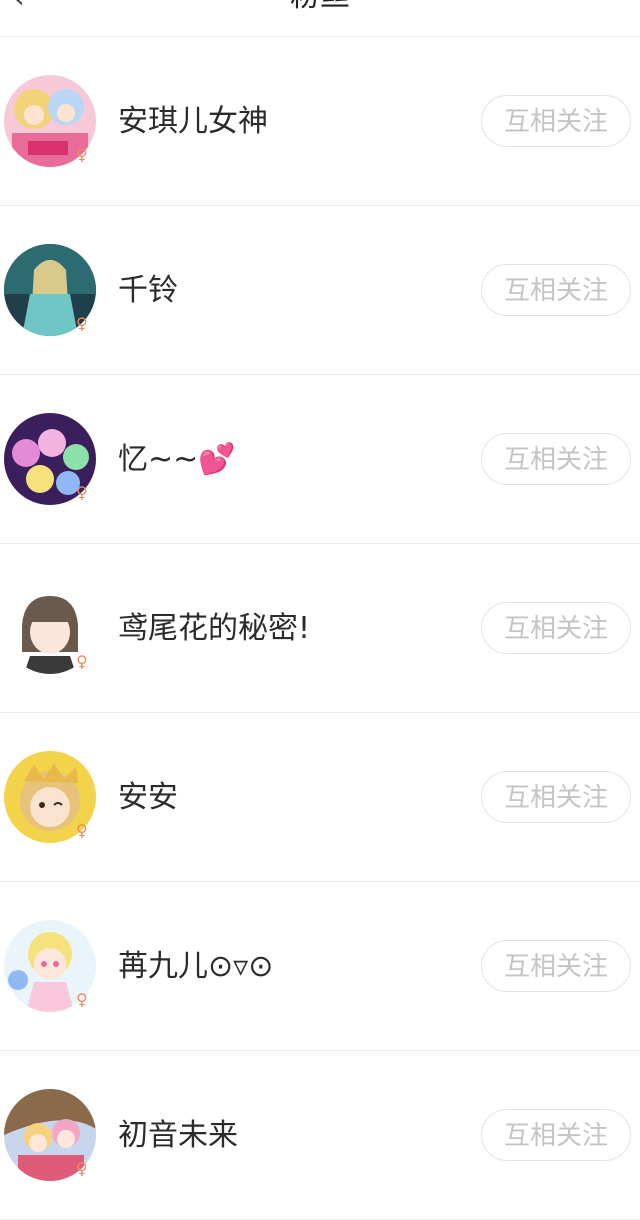 The image size is (640, 1220). I want to click on list-item: ♀ 安琪儿女神 互相关注, so click(320, 121).